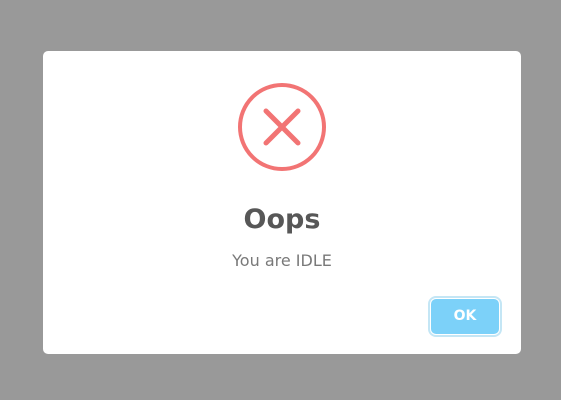  Describe the element at coordinates (282, 127) in the screenshot. I see `error-x-icon` at that location.